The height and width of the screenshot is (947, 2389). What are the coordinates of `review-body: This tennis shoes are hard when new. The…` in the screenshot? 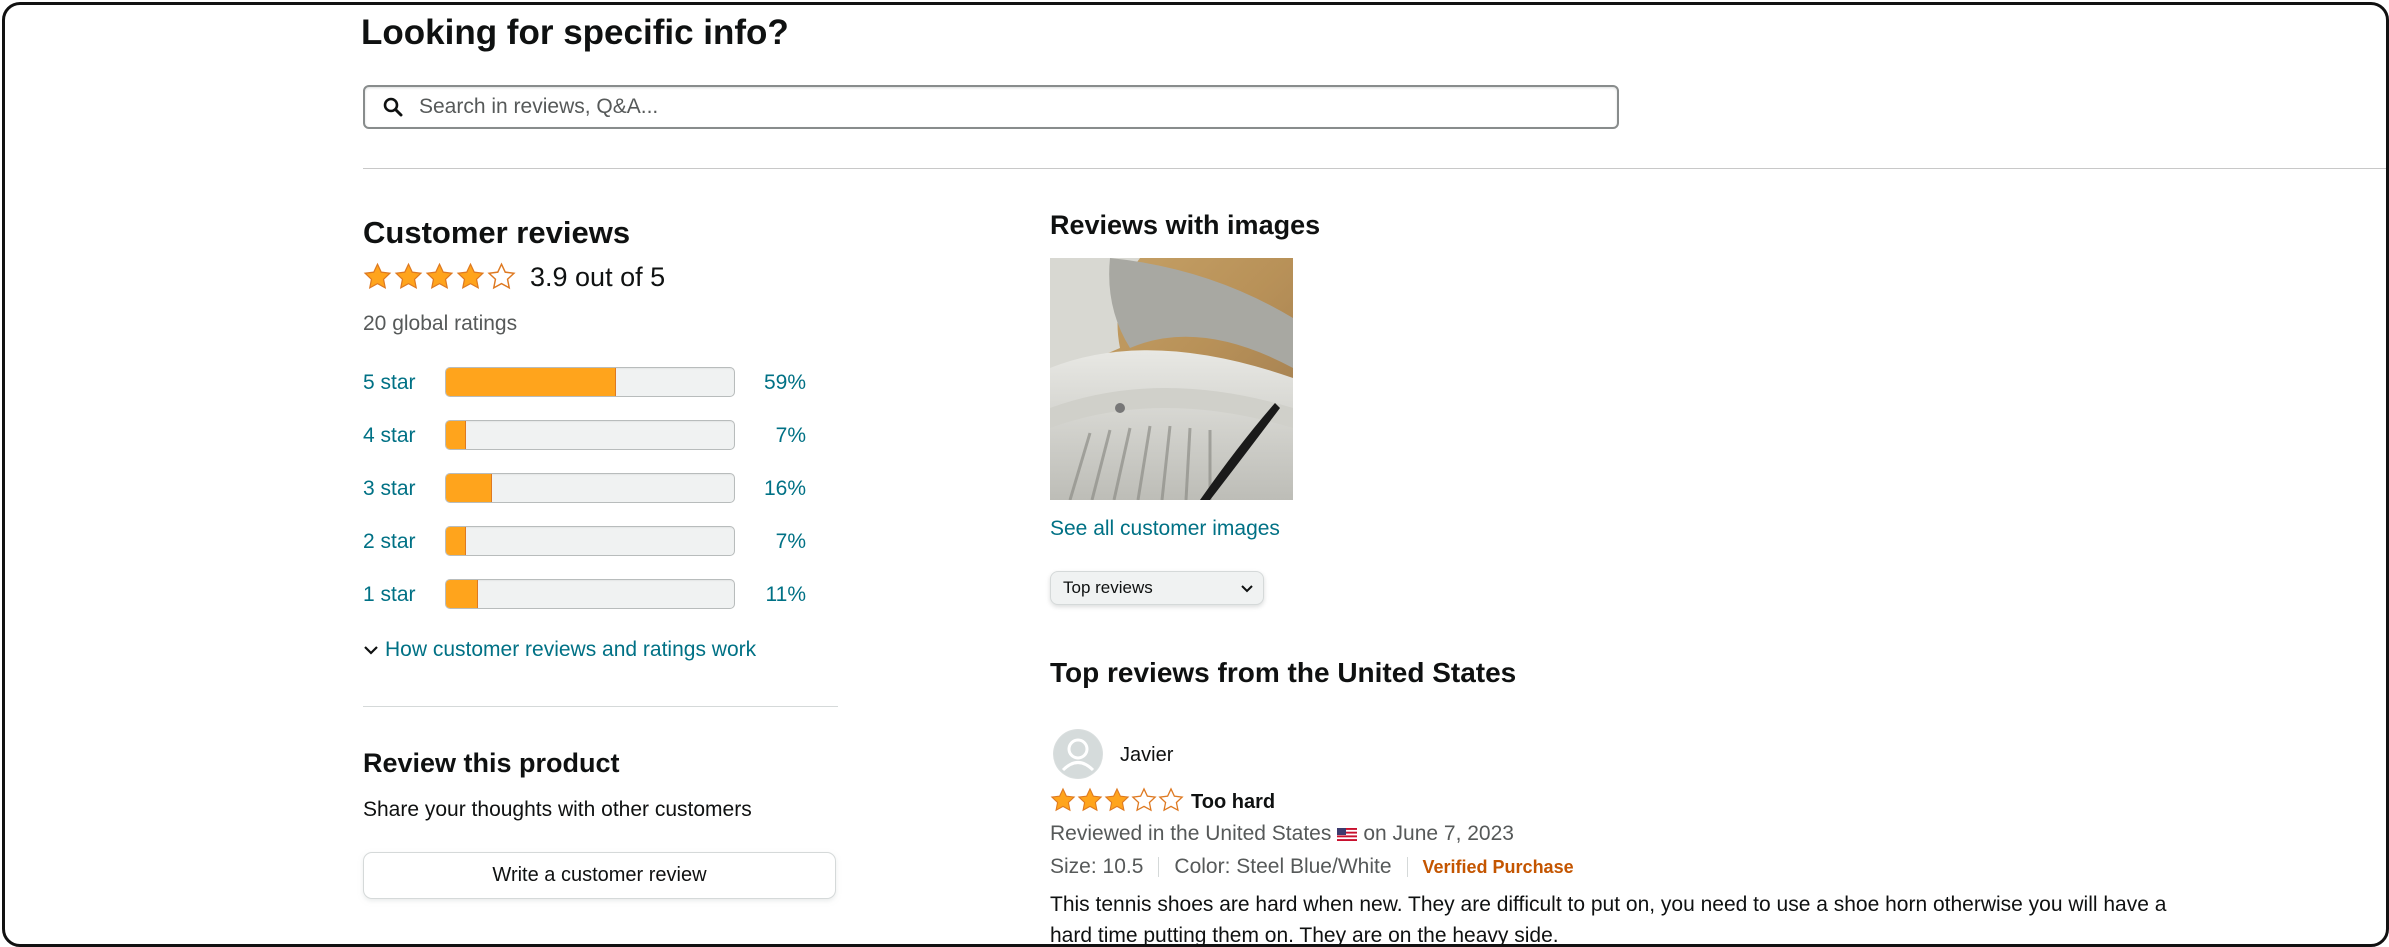 It's located at (1608, 920).